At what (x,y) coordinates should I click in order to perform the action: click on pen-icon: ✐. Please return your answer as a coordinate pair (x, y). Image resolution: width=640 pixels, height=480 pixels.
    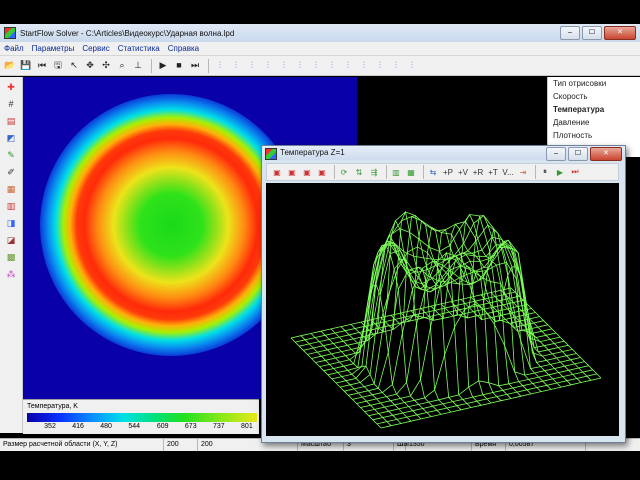
    Looking at the image, I should click on (11, 172).